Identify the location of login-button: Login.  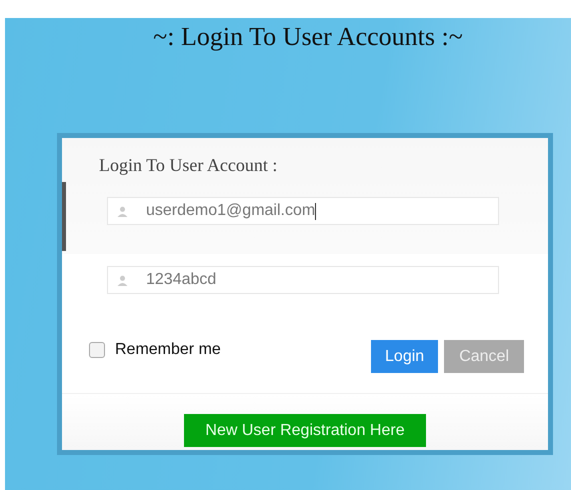
(404, 356).